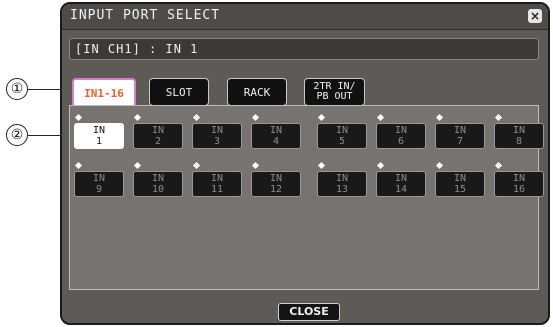  I want to click on port-button-in-5: IN 5, so click(342, 136).